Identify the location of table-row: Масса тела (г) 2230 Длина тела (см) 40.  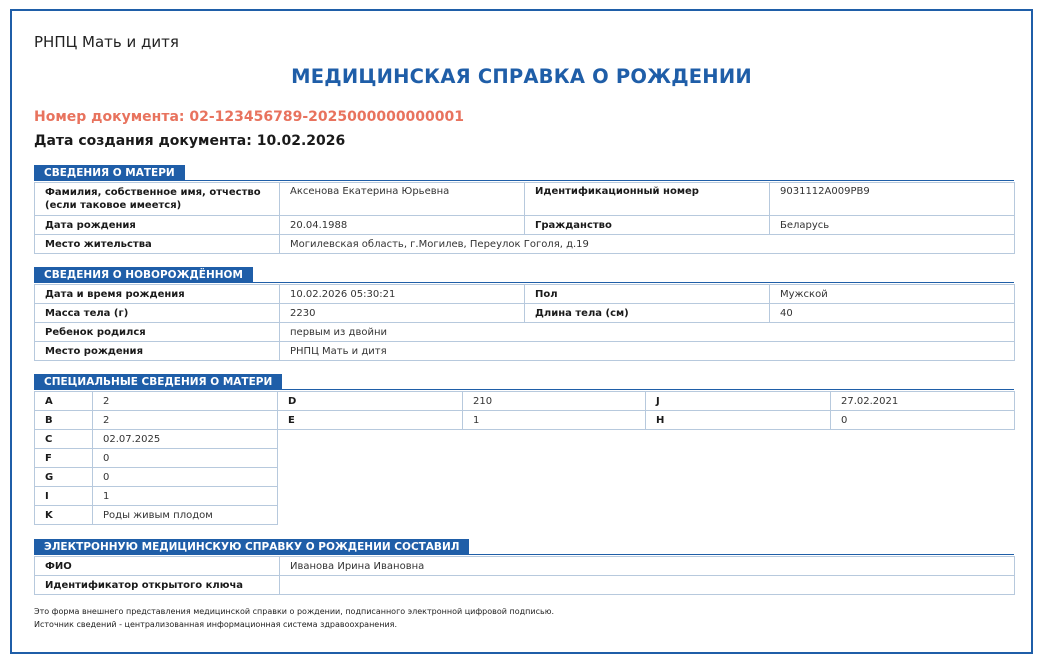
(524, 313).